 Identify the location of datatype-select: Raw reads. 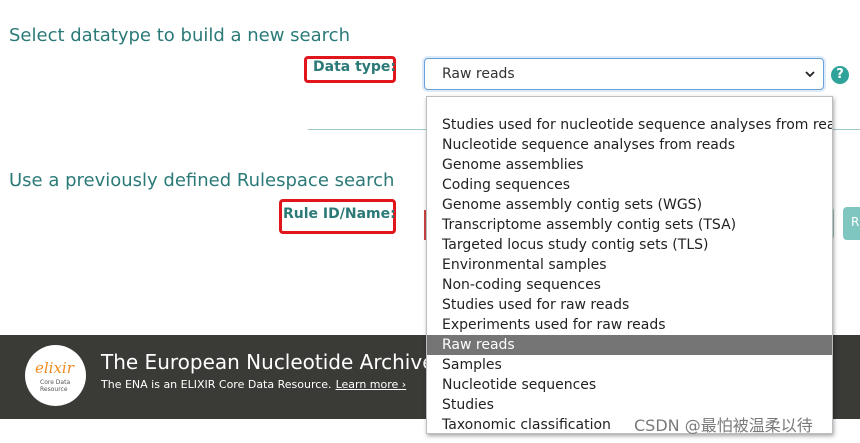
(624, 74).